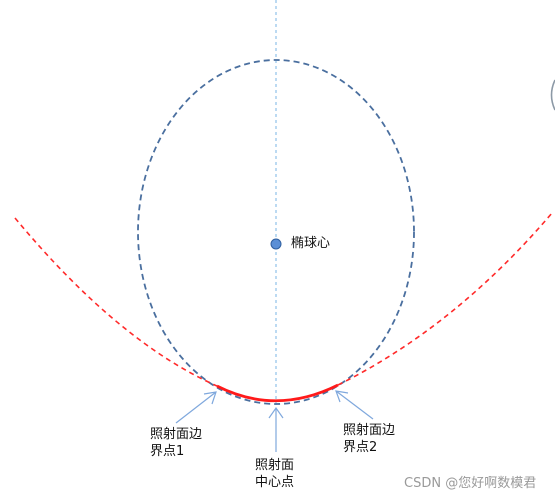 The width and height of the screenshot is (555, 496). What do you see at coordinates (360, 447) in the screenshot?
I see `boundary-point-2-label-line2: 界点2` at bounding box center [360, 447].